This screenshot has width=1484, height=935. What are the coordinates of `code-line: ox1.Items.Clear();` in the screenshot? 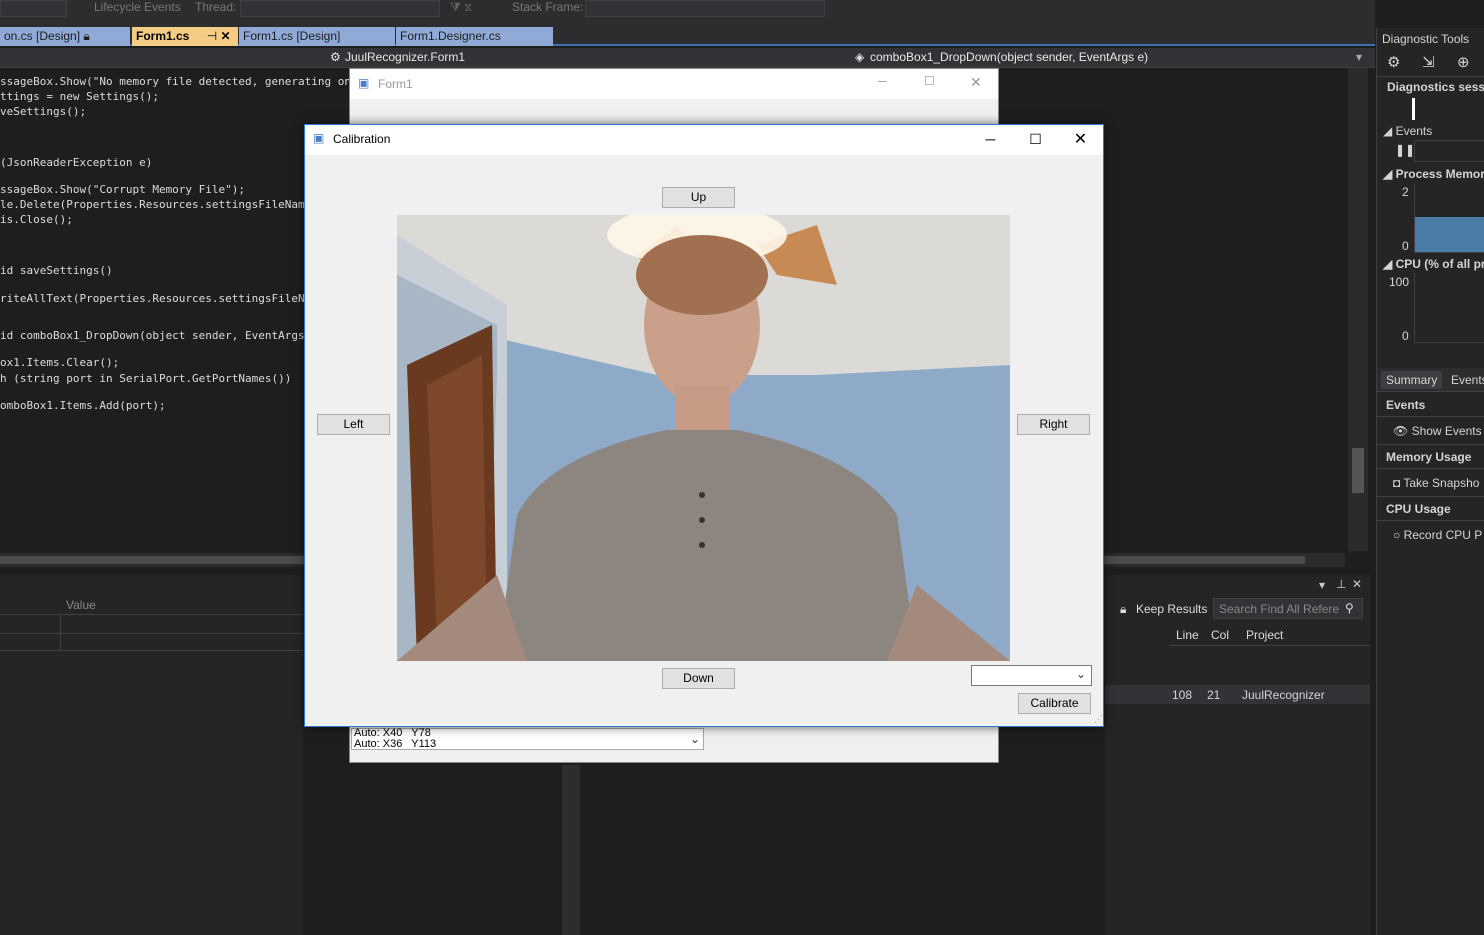 It's located at (59, 362).